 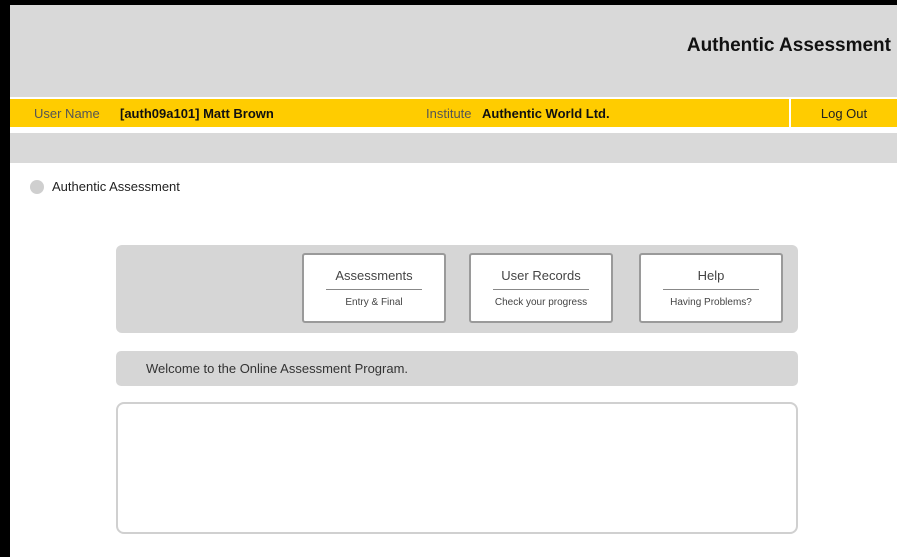 What do you see at coordinates (5, 278) in the screenshot?
I see `window-frame-left` at bounding box center [5, 278].